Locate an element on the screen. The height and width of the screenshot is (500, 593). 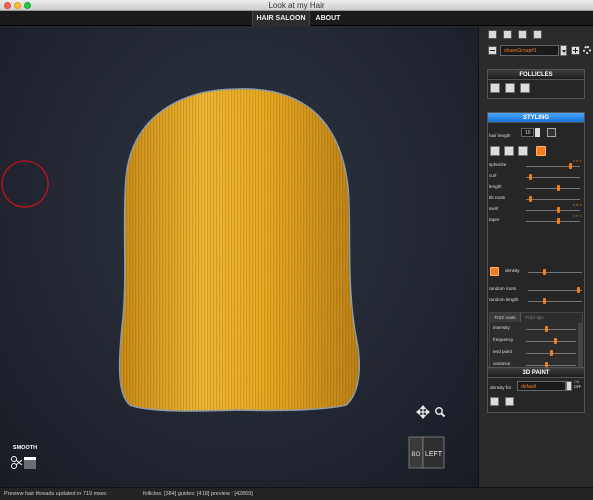
tab-frizz-roots: Frizz roots is located at coordinates (505, 317).